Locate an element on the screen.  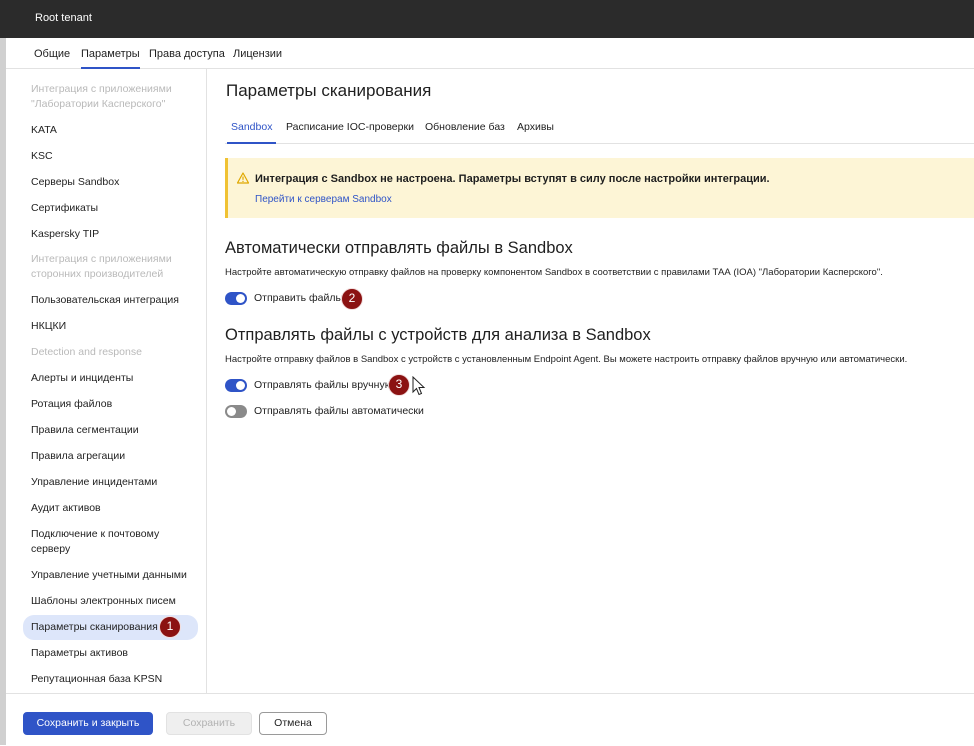
mouse-cursor-icon is located at coordinates (419, 386).